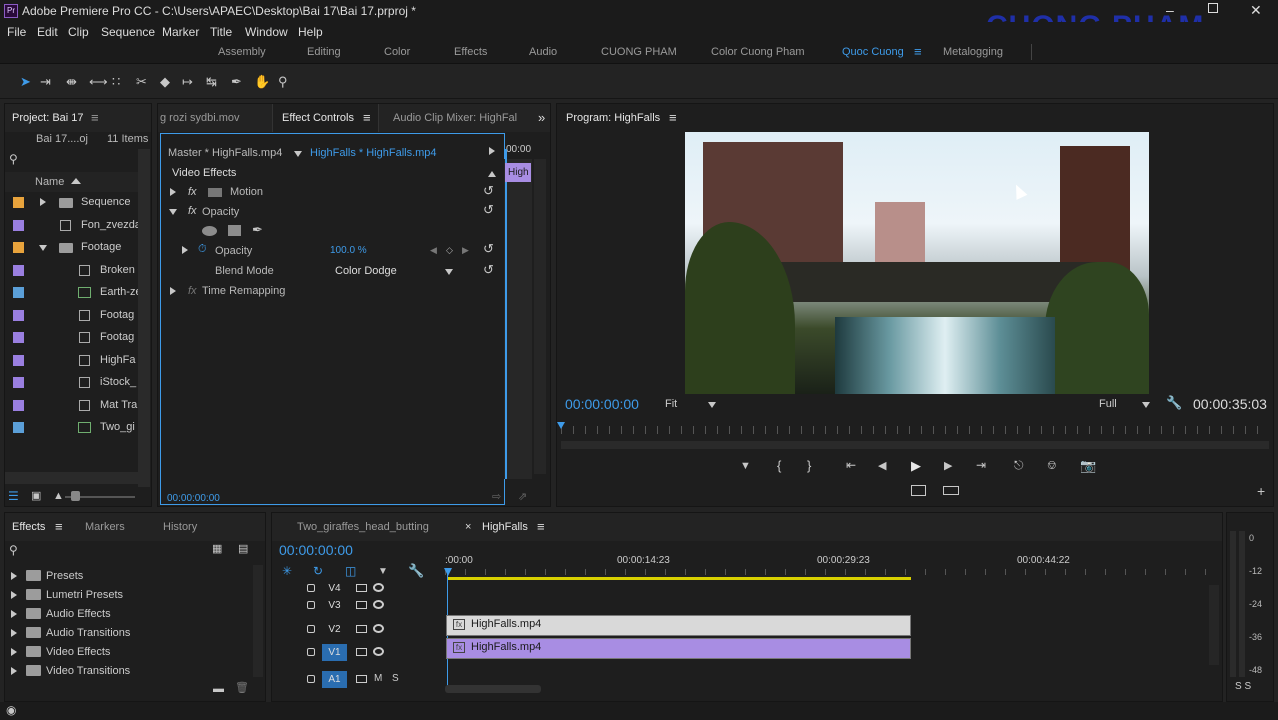  What do you see at coordinates (506, 314) in the screenshot?
I see `mini-playhead` at bounding box center [506, 314].